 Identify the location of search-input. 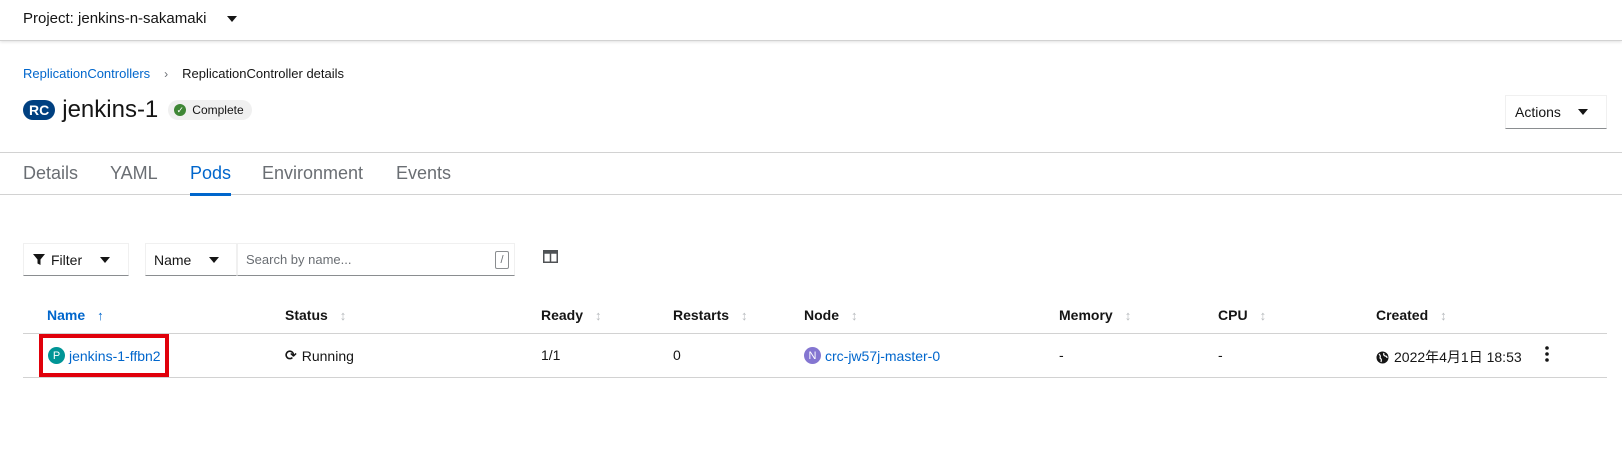
(353, 259).